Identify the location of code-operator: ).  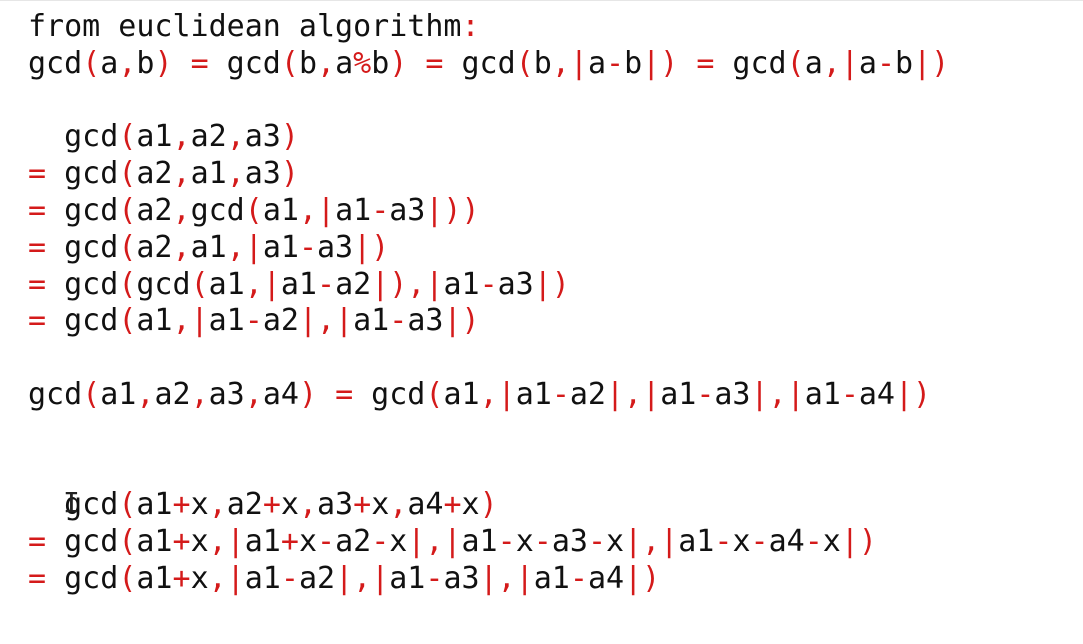
(163, 63).